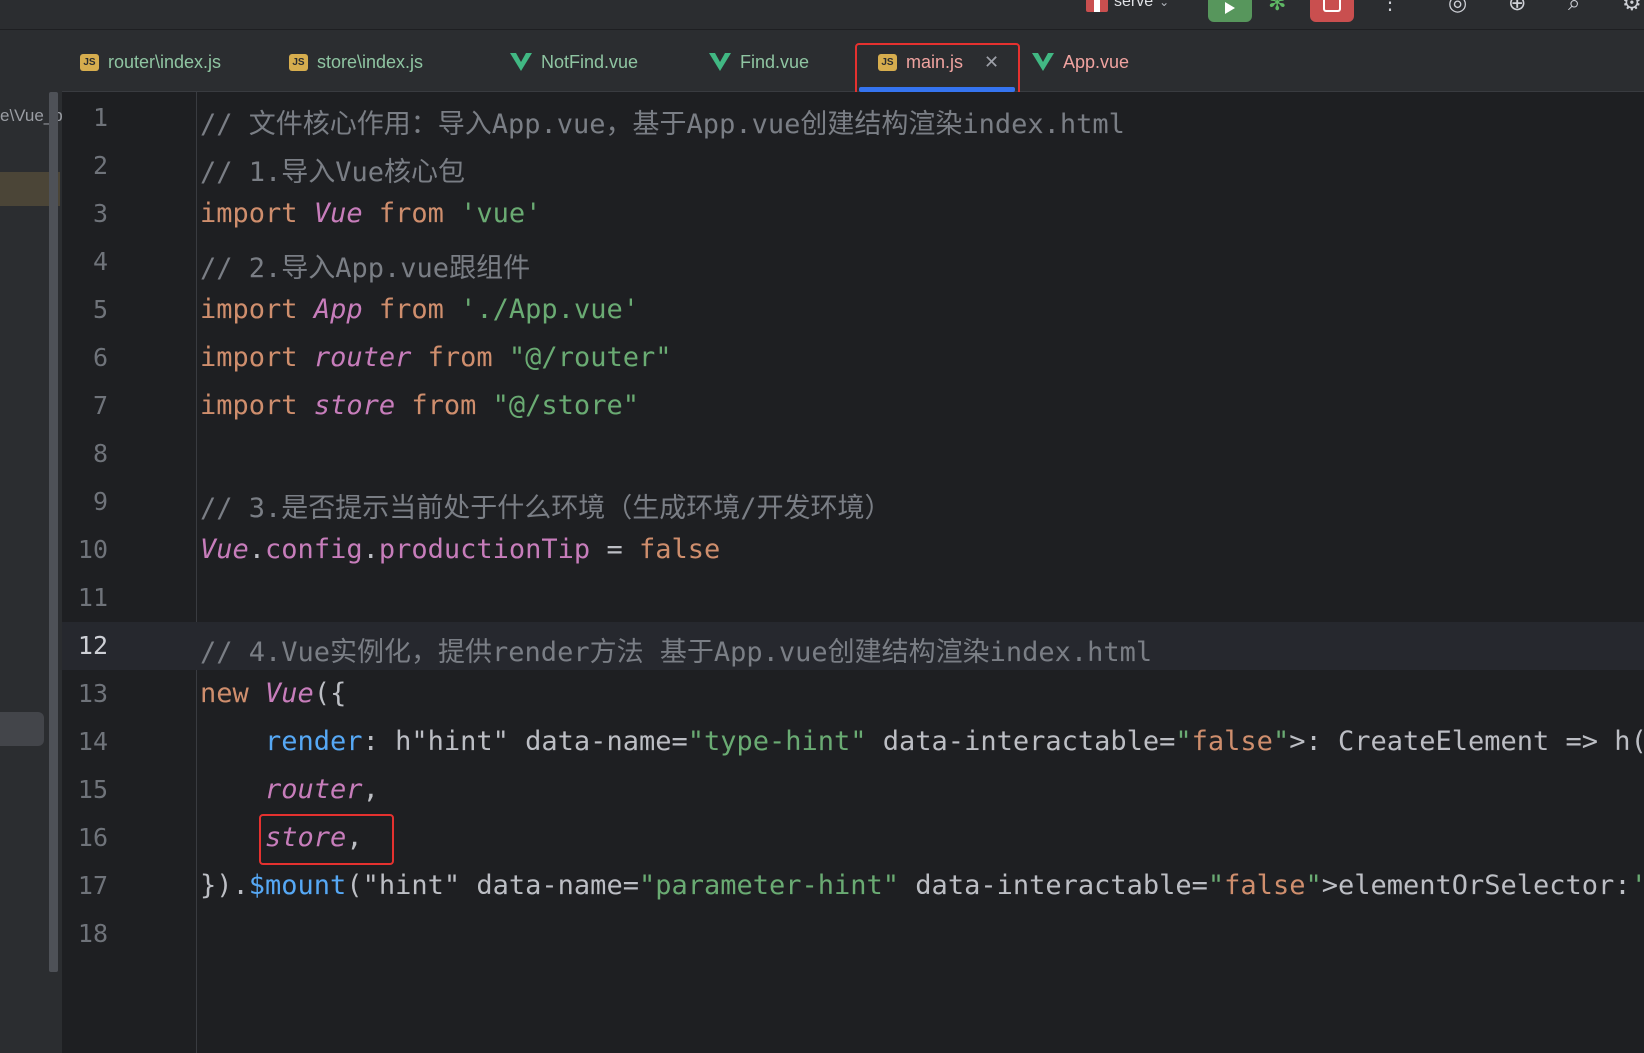  Describe the element at coordinates (53, 532) in the screenshot. I see `project-scrollbar` at that location.